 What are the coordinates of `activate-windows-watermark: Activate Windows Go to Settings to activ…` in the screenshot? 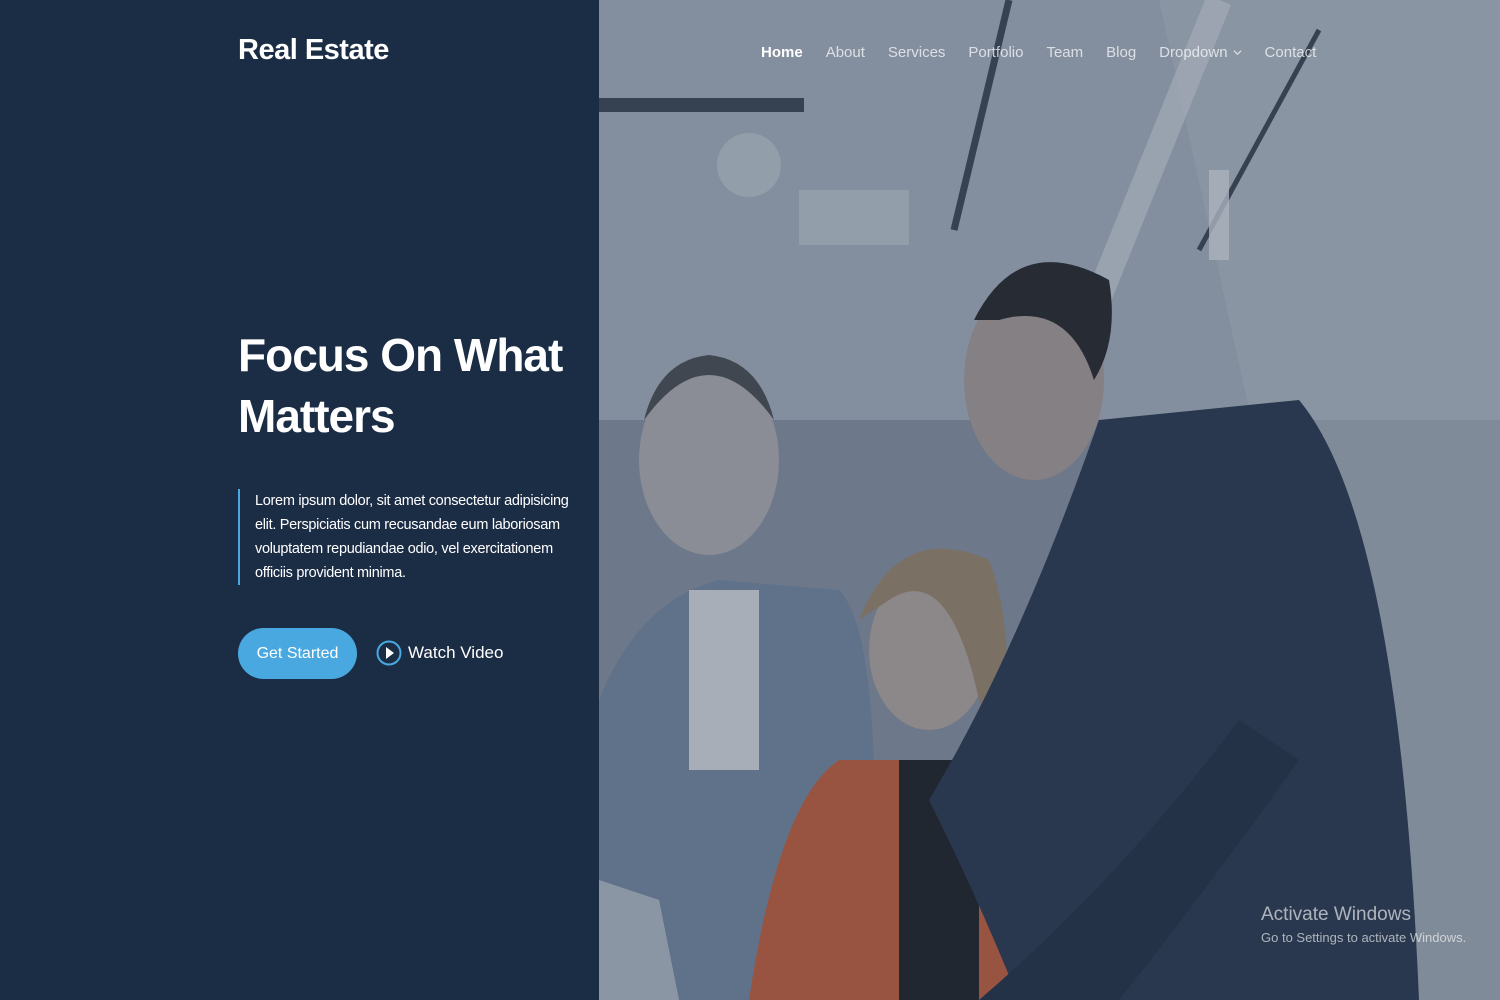 It's located at (1363, 926).